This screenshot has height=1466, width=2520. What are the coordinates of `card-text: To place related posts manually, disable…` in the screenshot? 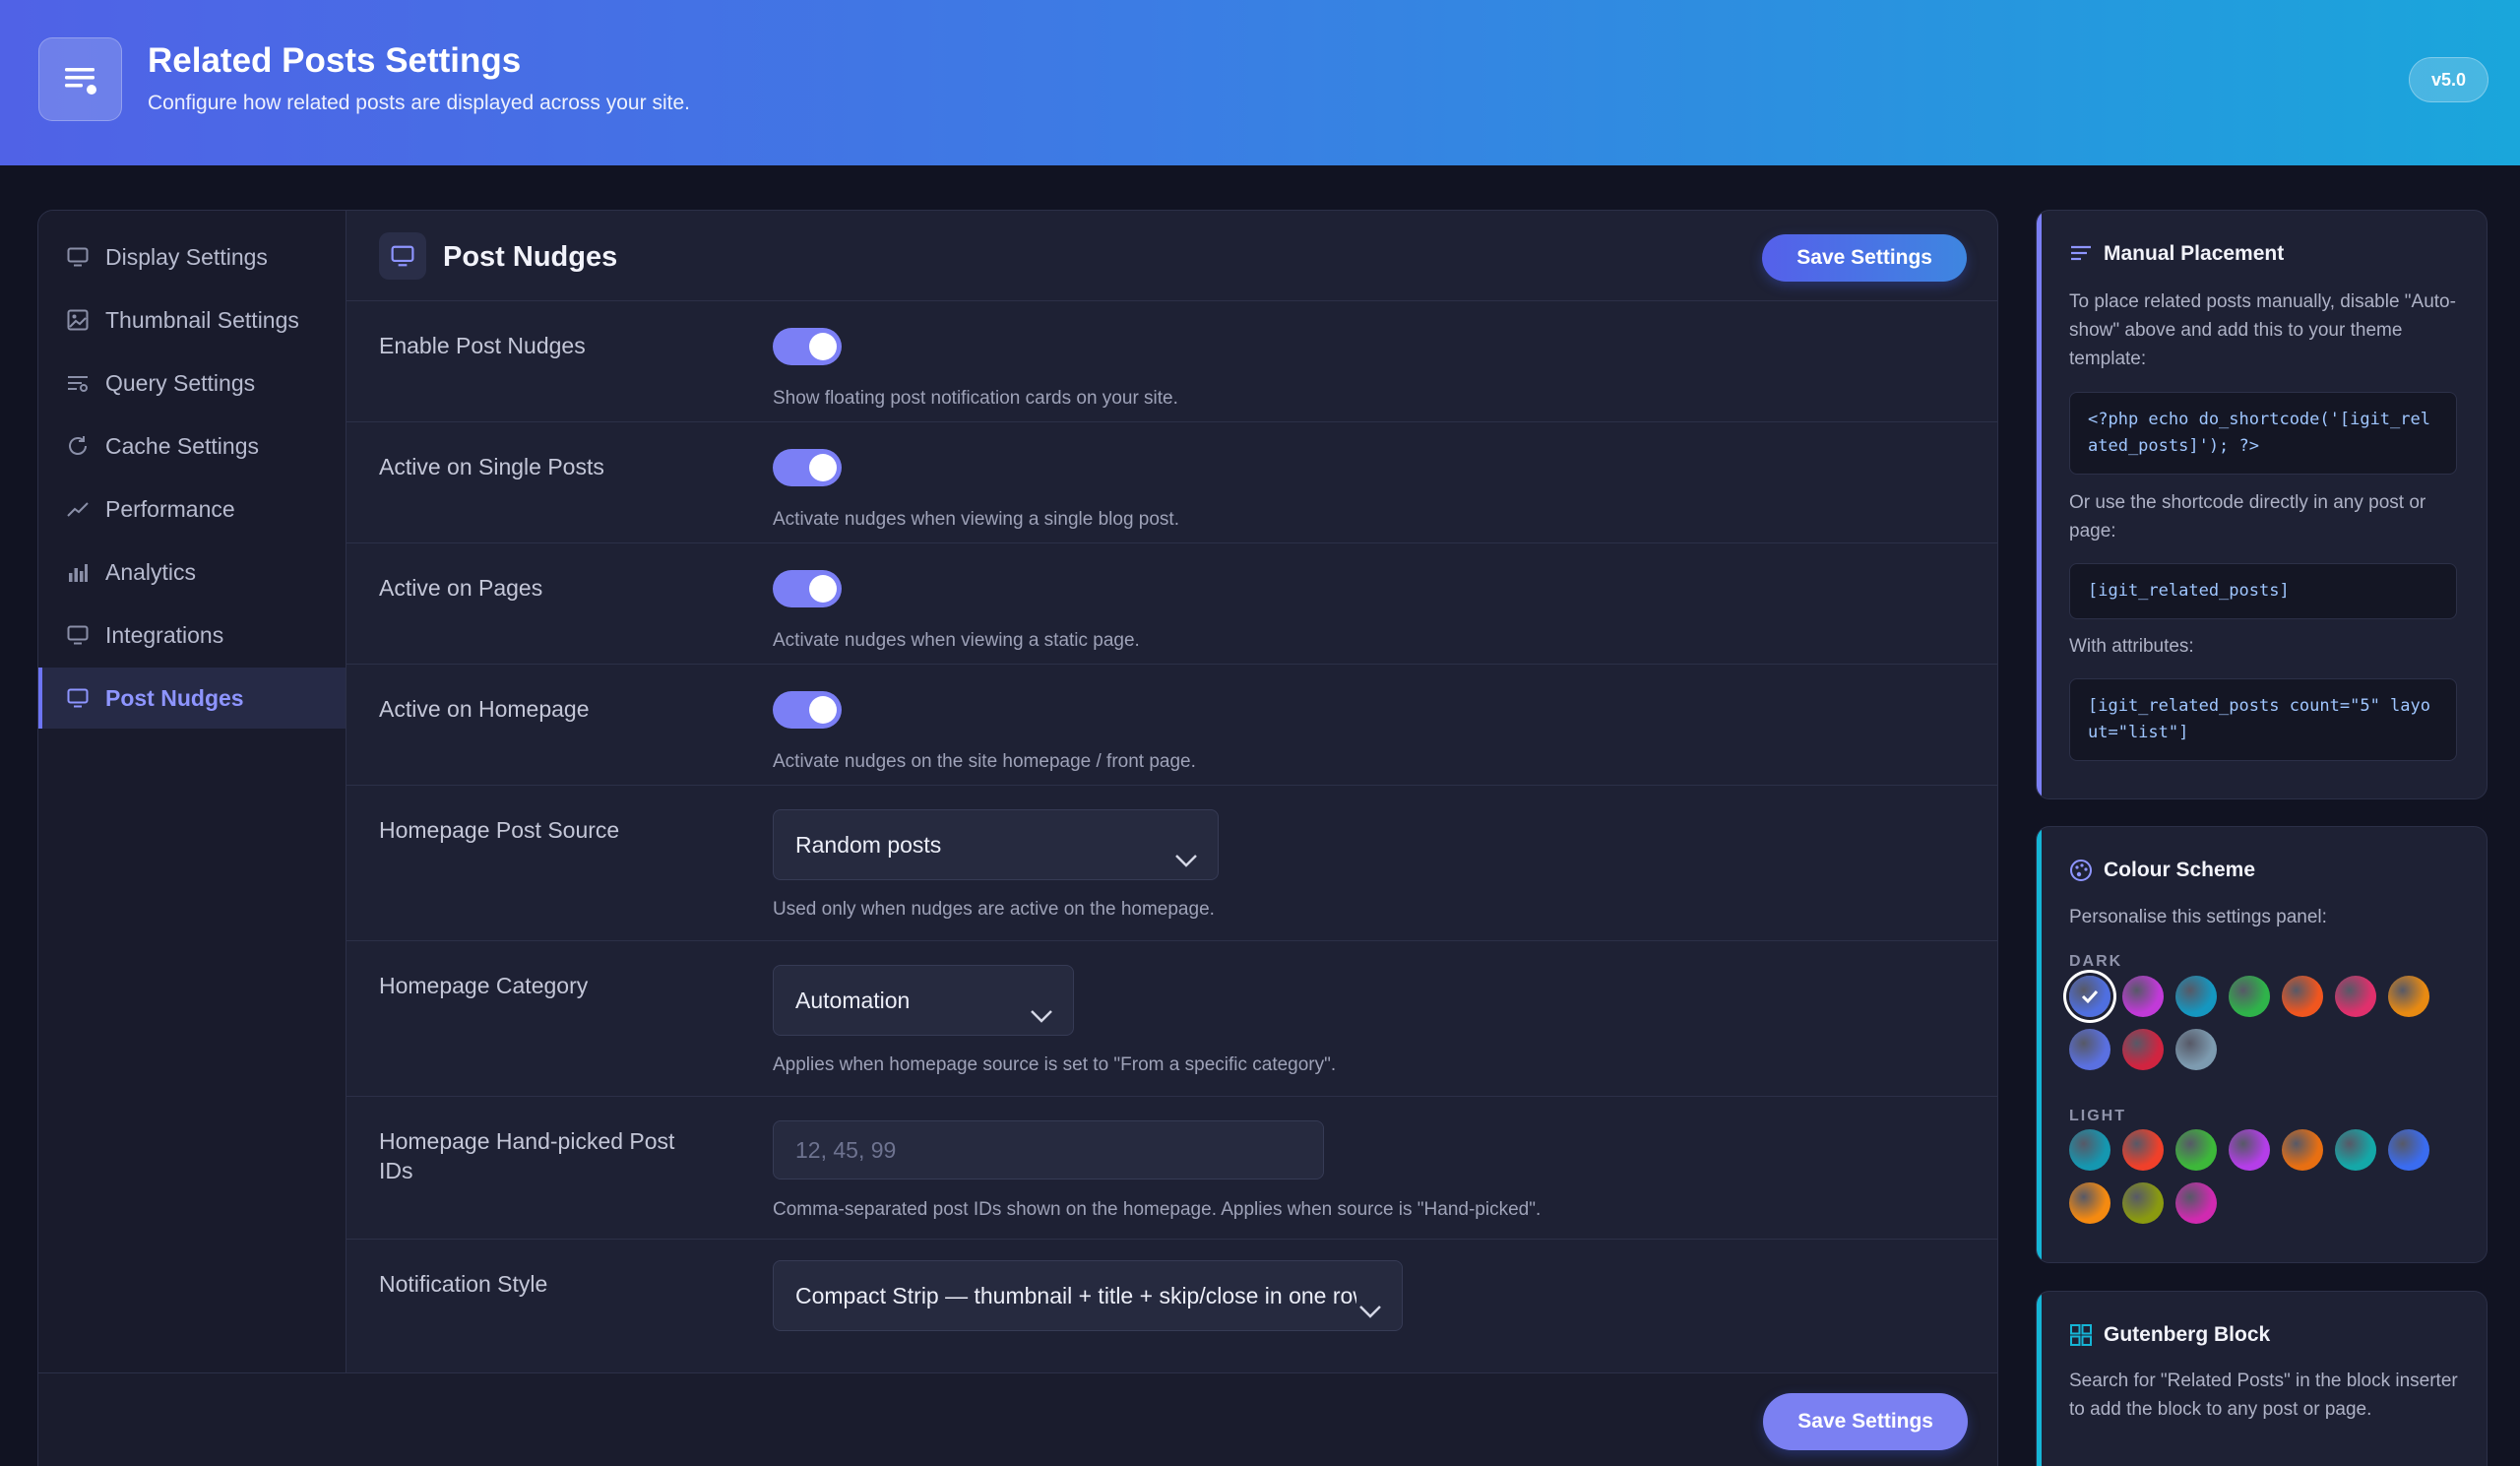 It's located at (2262, 330).